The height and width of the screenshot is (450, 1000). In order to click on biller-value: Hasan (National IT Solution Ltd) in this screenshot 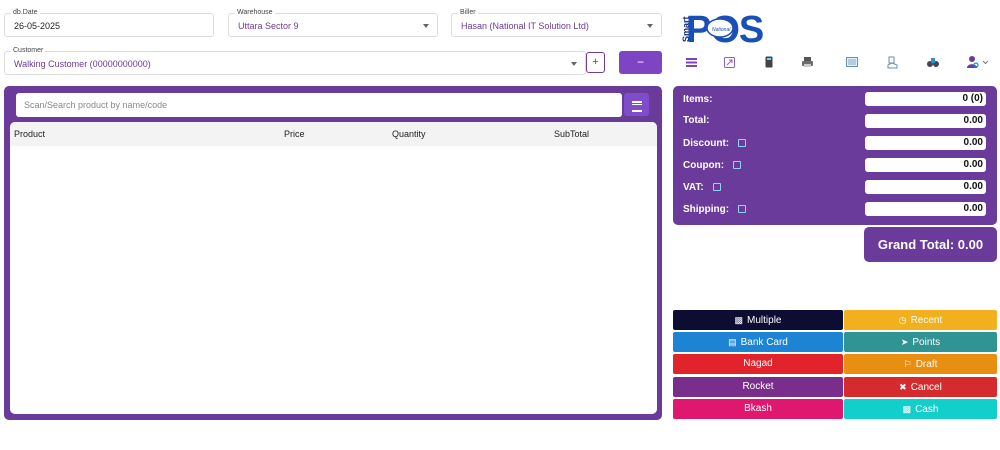, I will do `click(525, 26)`.